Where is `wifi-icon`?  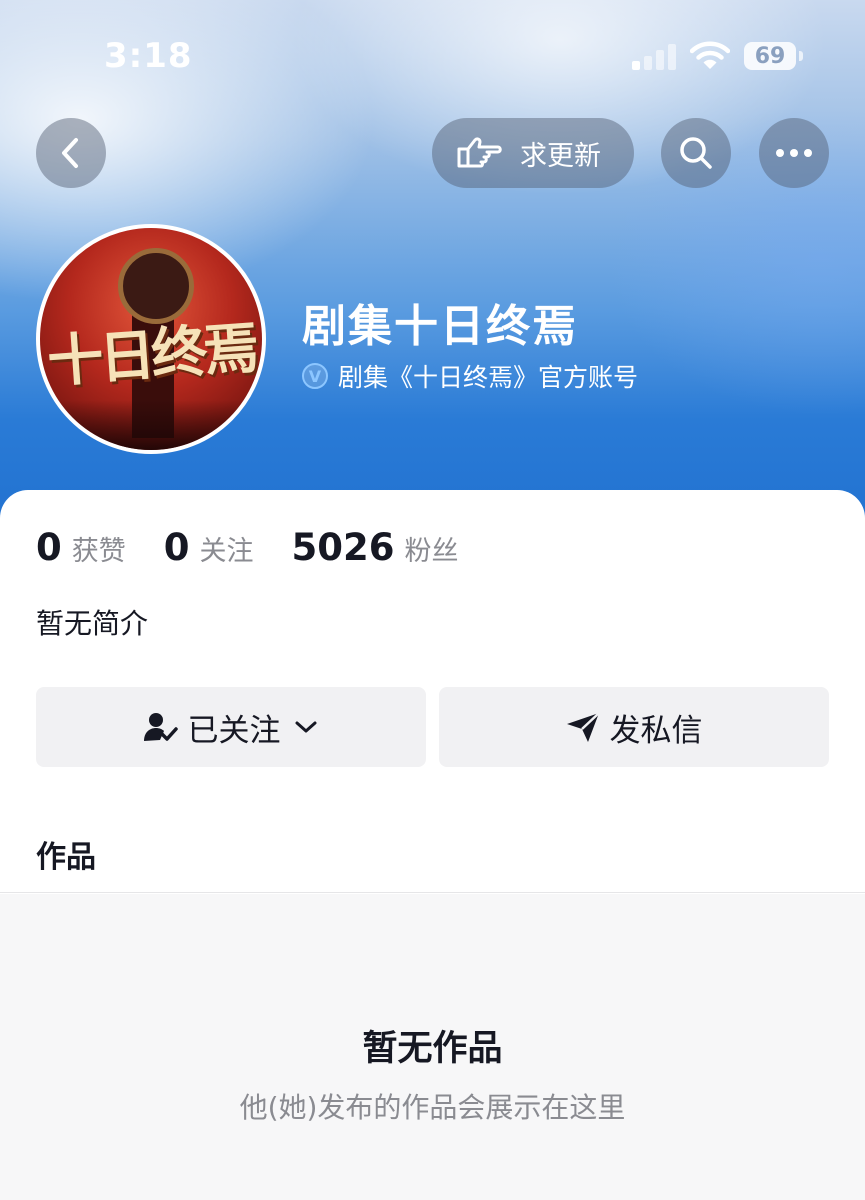 wifi-icon is located at coordinates (710, 55).